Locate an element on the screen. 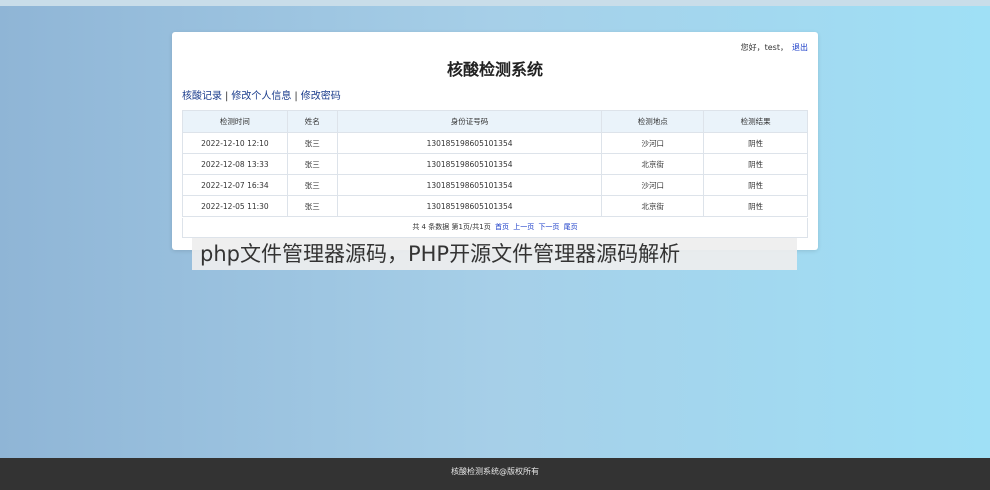  article-caption: php文件管理器源码，PHP开源文件管理器源码解析 is located at coordinates (494, 254).